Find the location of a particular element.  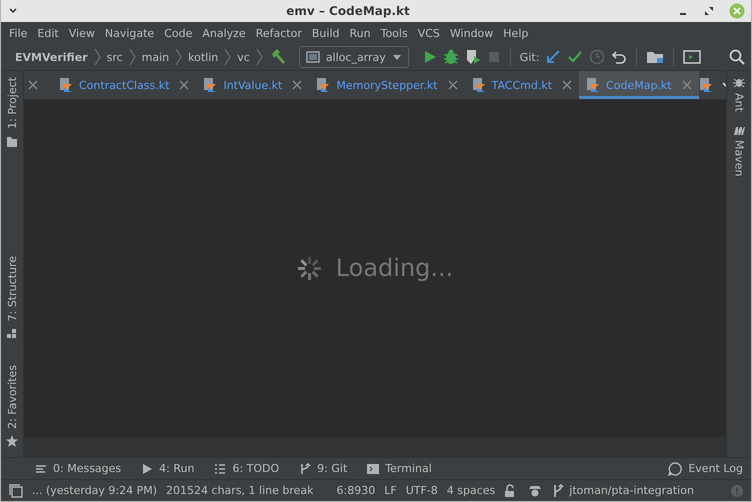

window-title: emv – CodeMap.kt is located at coordinates (348, 11).